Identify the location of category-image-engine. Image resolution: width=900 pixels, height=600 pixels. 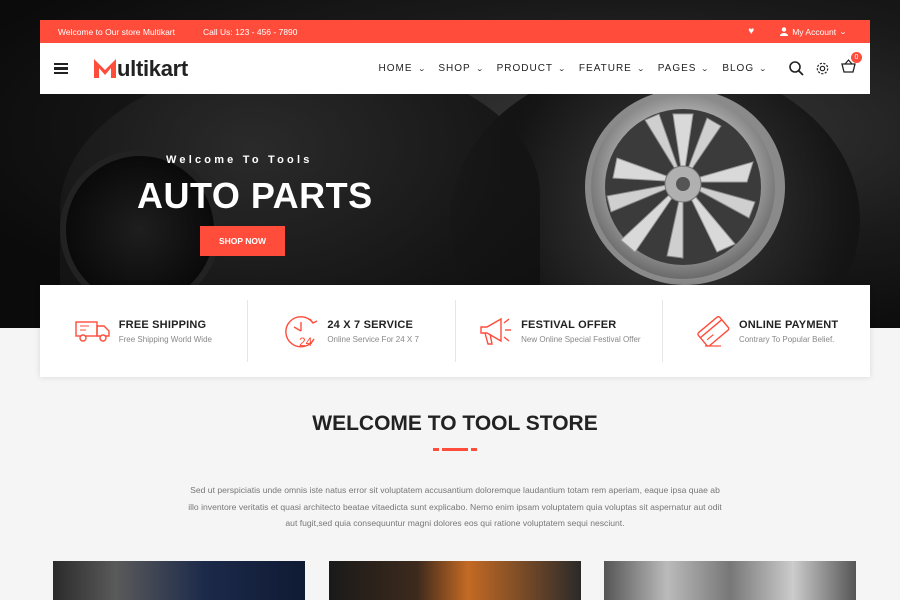
(730, 580).